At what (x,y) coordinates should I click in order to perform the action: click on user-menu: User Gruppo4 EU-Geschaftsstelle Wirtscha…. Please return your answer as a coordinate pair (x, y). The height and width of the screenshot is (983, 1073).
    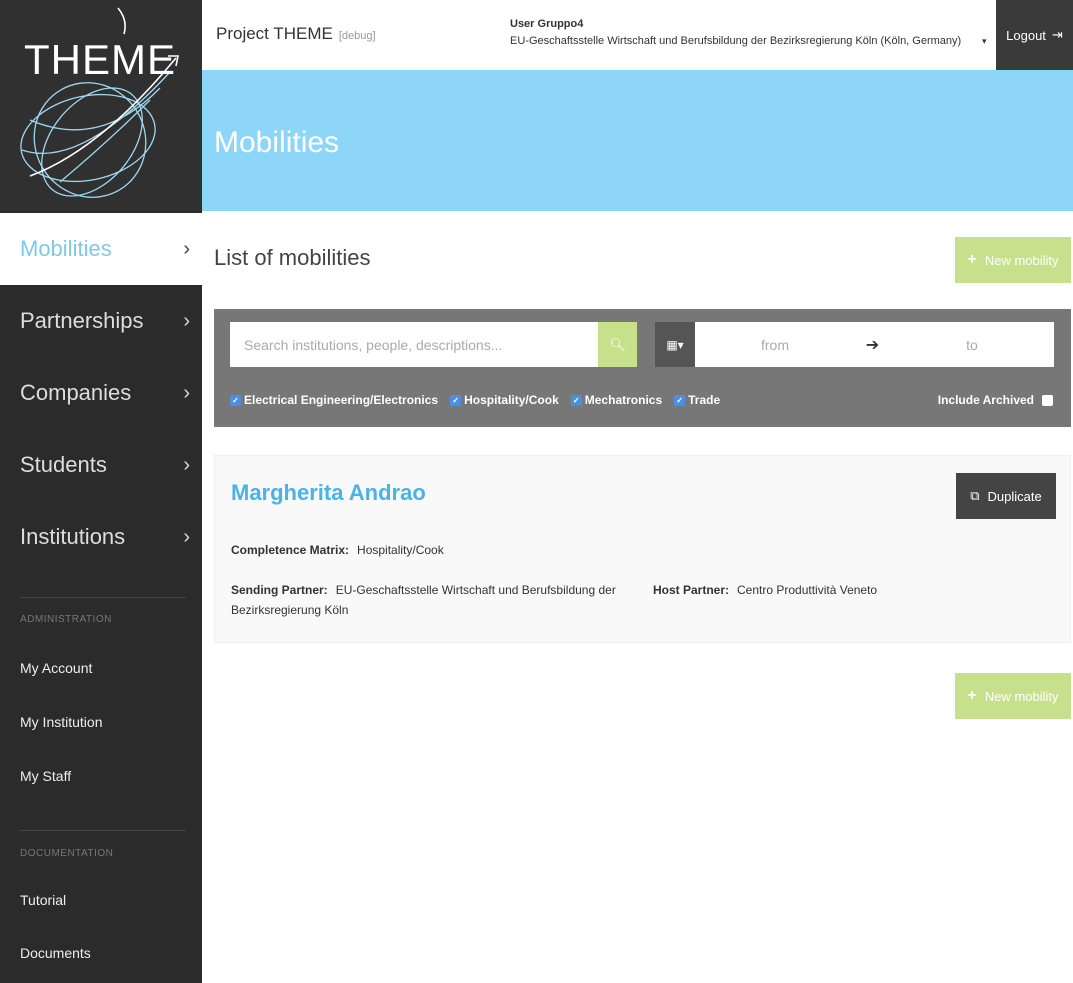
    Looking at the image, I should click on (735, 32).